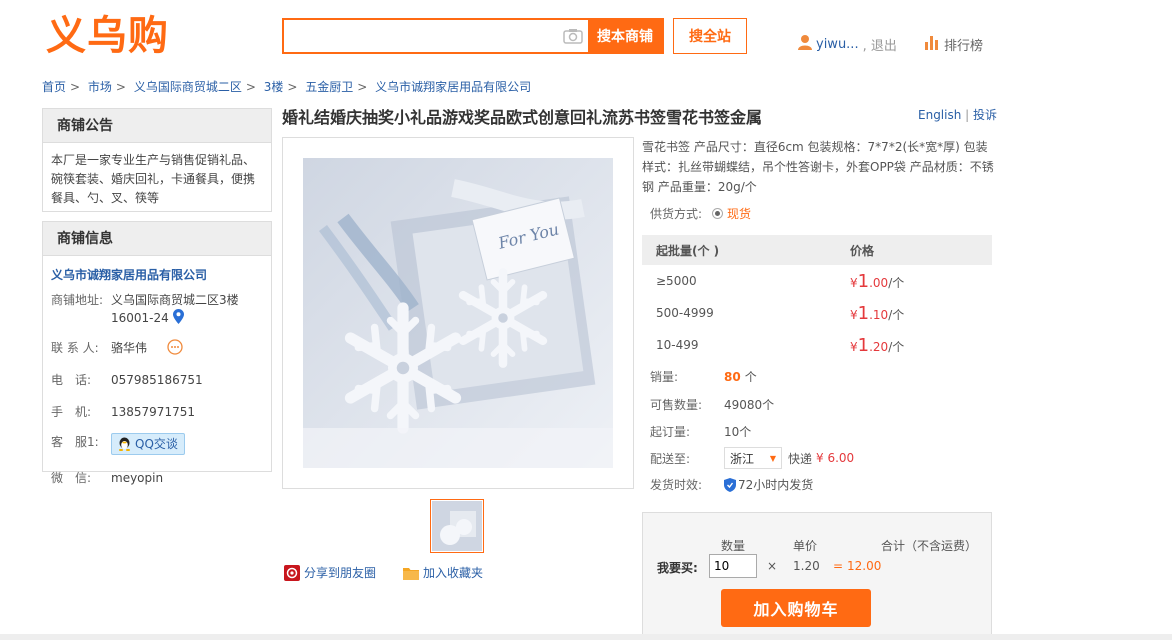  Describe the element at coordinates (421, 36) in the screenshot. I see `search-input` at that location.